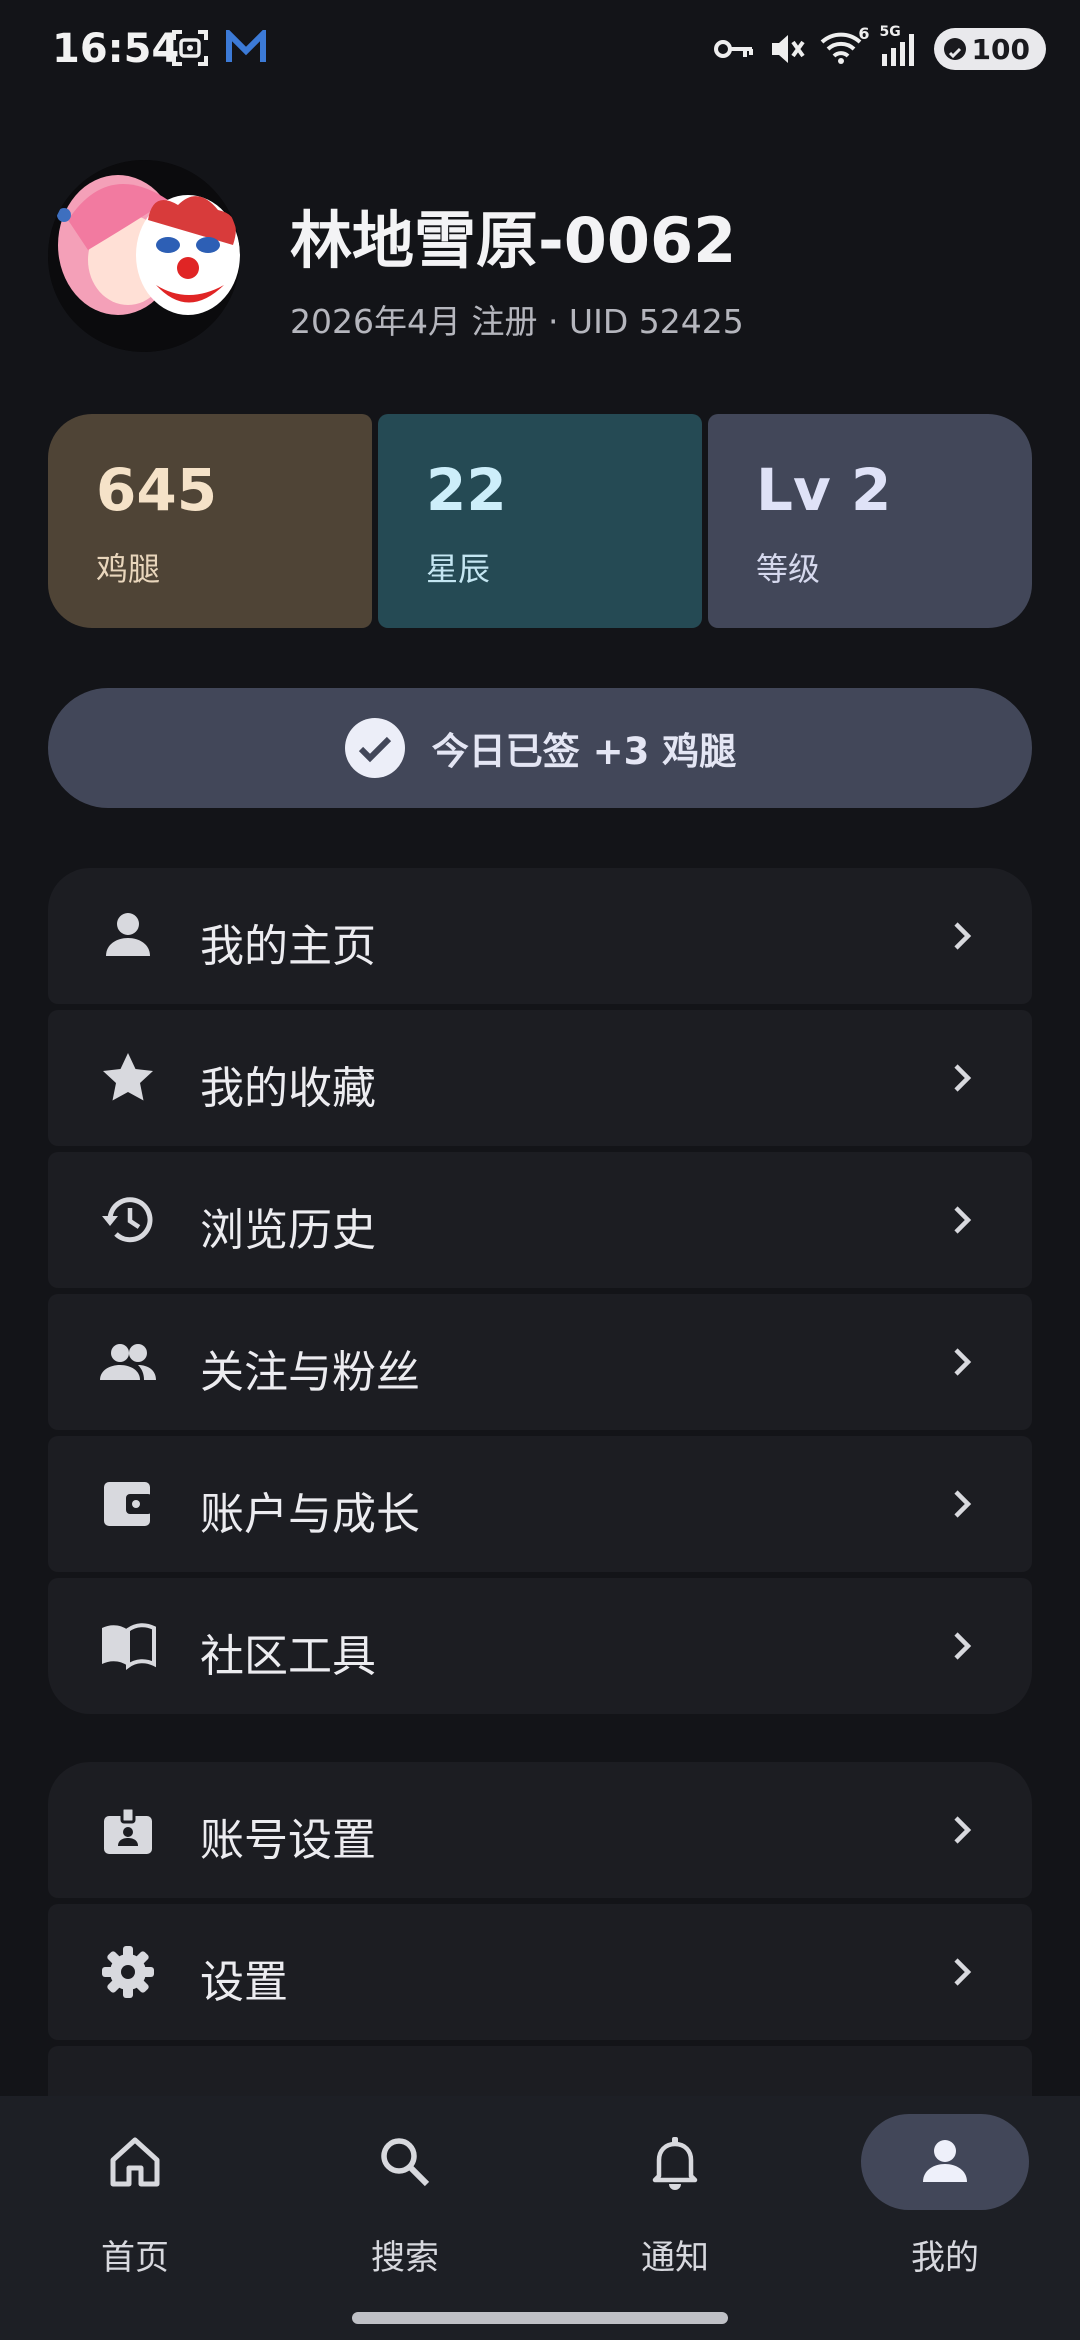 The width and height of the screenshot is (1080, 2340). Describe the element at coordinates (513, 240) in the screenshot. I see `user-name: 林地雪原-0062` at that location.